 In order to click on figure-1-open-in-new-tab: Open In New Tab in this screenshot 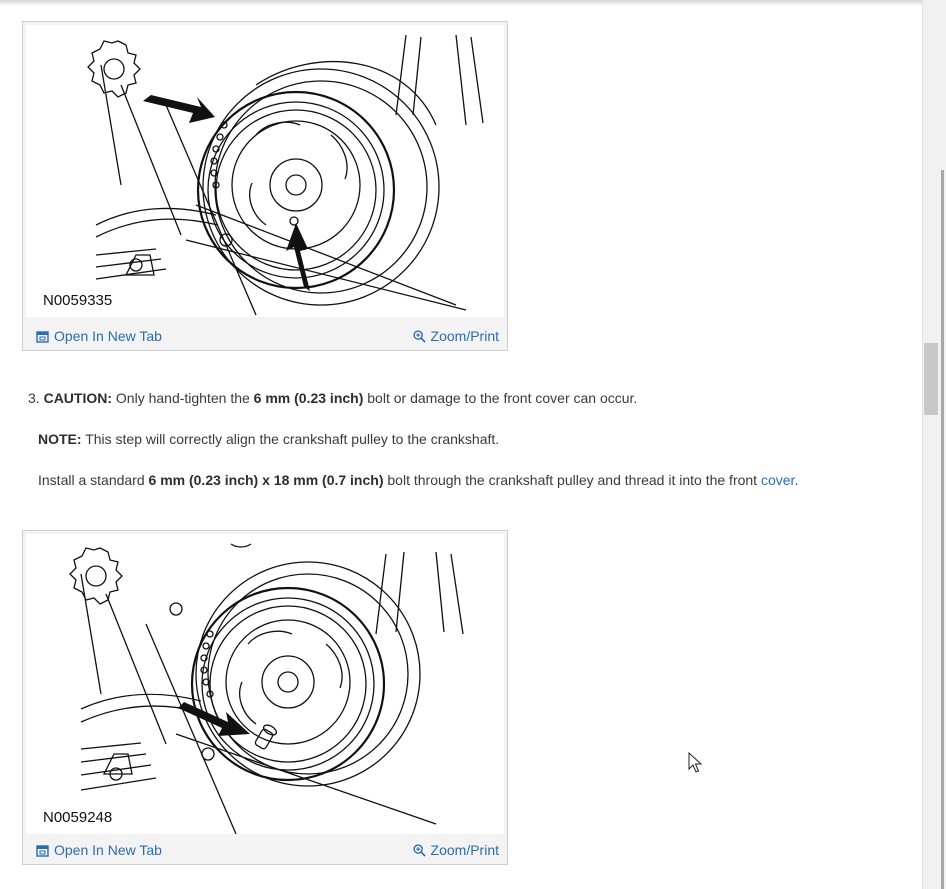, I will do `click(99, 336)`.